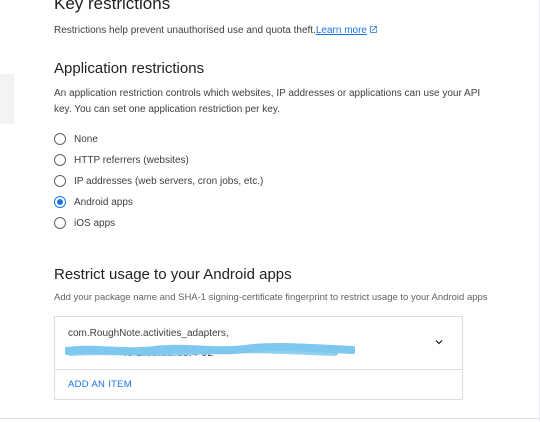 This screenshot has height=422, width=540. I want to click on radio-option-android-apps: Android apps, so click(93, 202).